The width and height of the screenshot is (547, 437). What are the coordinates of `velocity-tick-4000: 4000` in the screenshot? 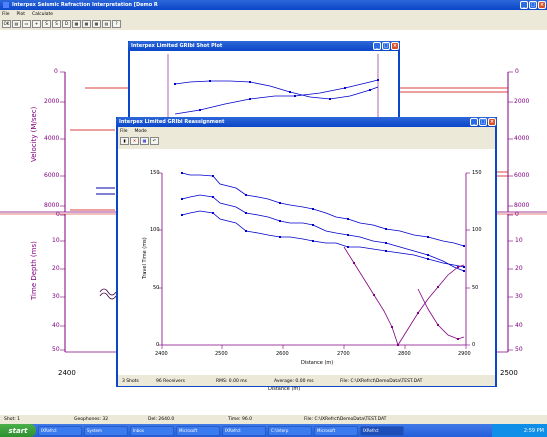 It's located at (52, 138).